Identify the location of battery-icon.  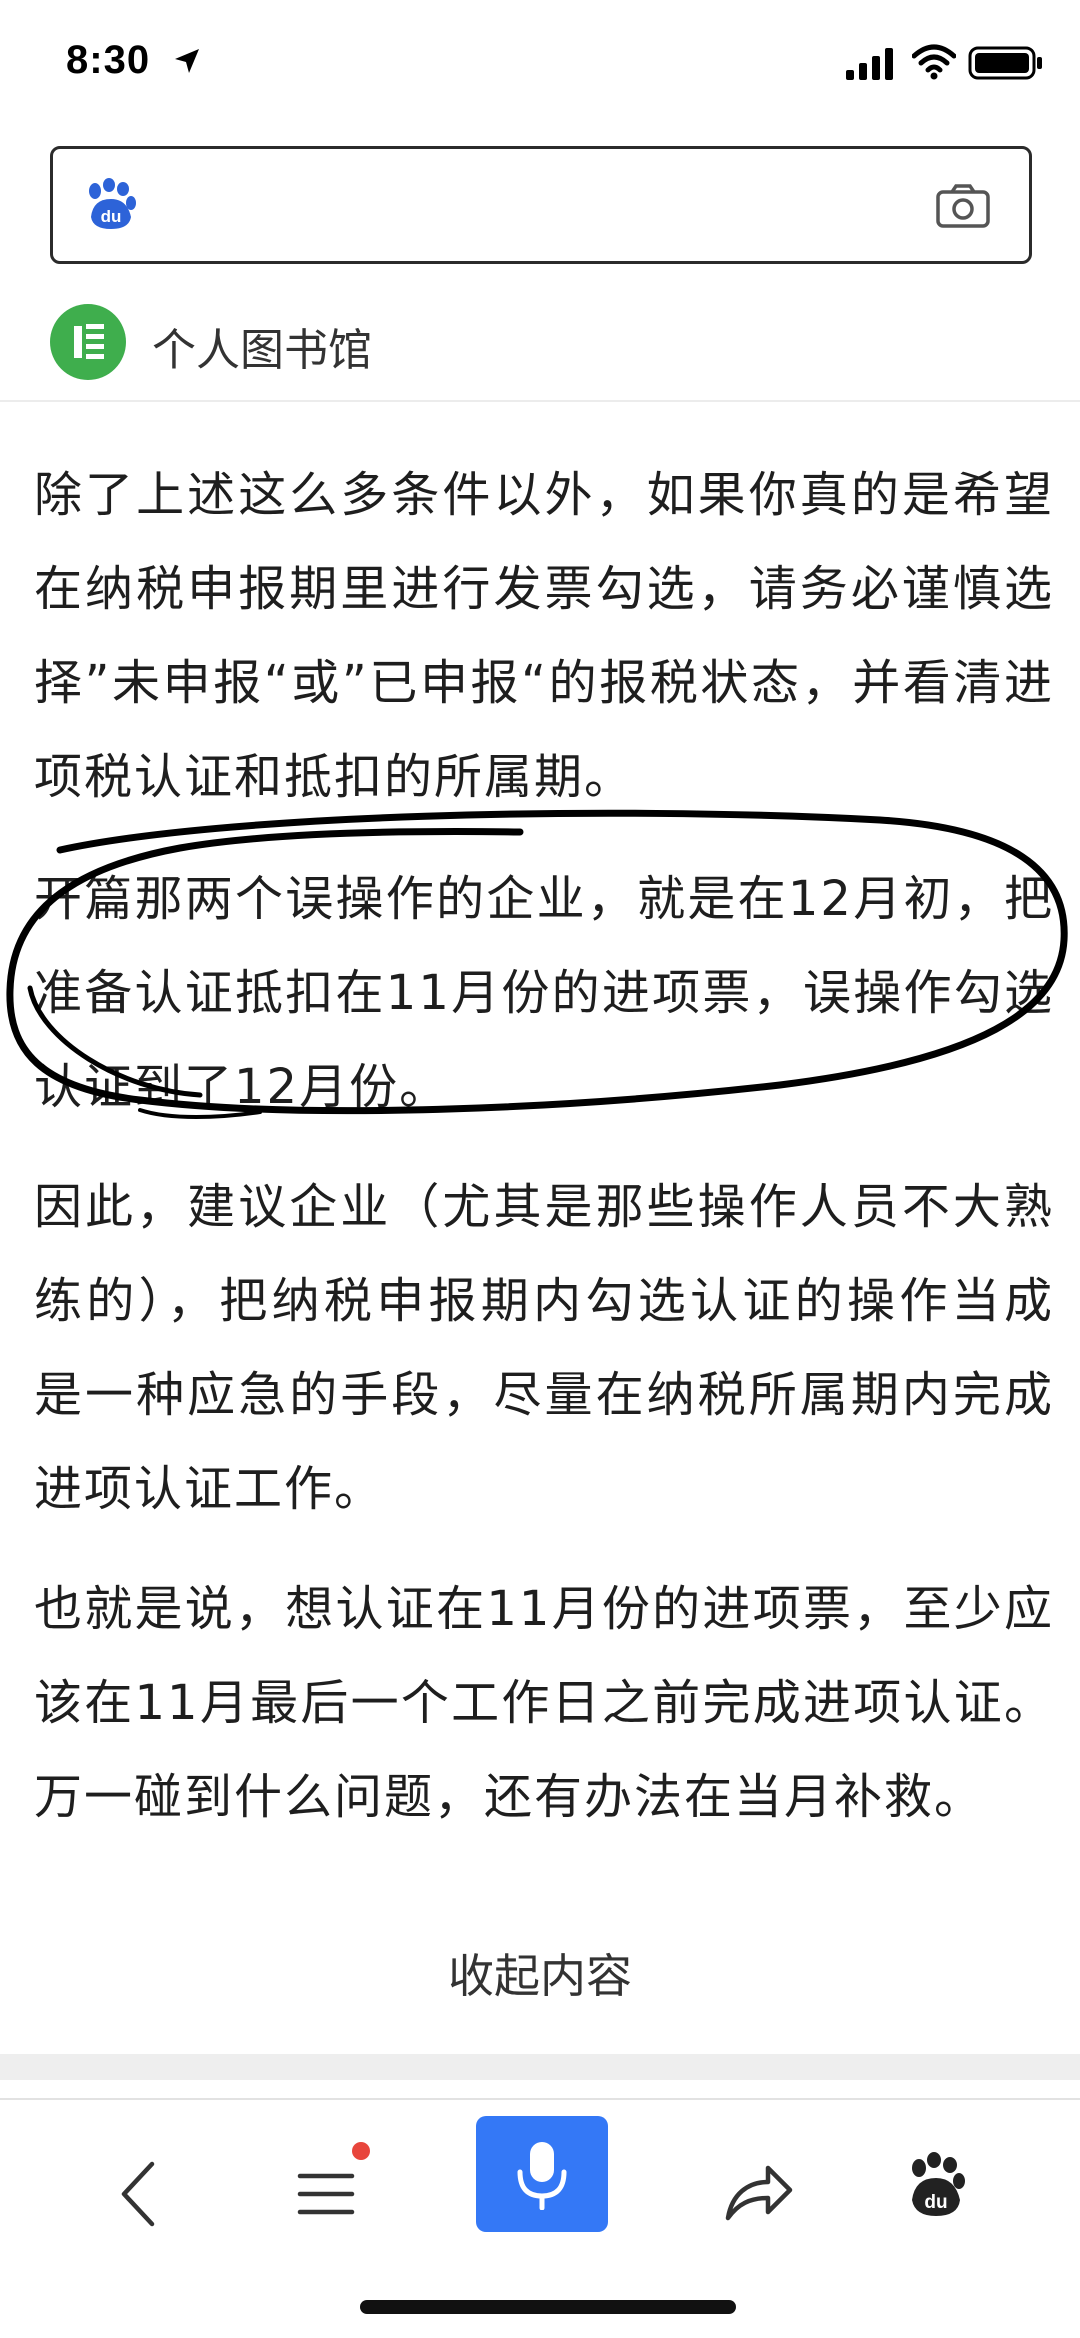
(1005, 63).